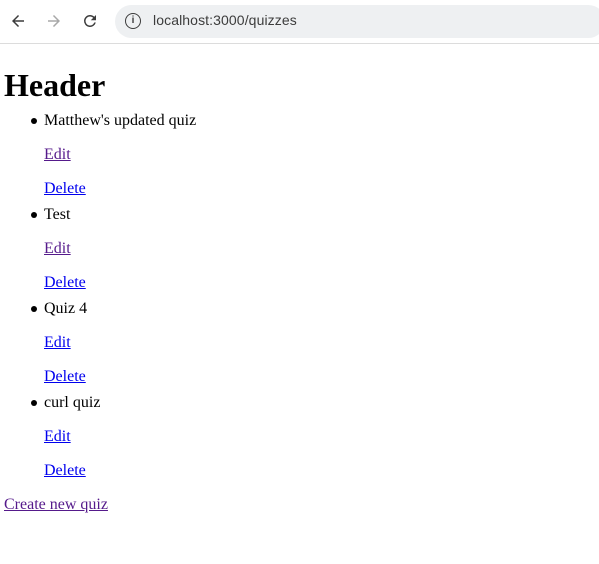  What do you see at coordinates (299, 121) in the screenshot?
I see `quiz-title: Matthew's updated quiz` at bounding box center [299, 121].